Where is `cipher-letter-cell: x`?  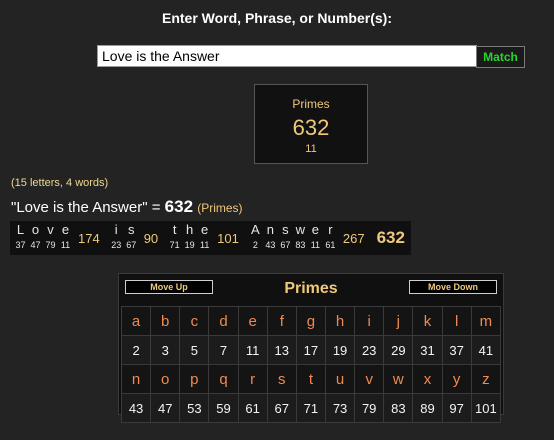 cipher-letter-cell: x is located at coordinates (427, 379).